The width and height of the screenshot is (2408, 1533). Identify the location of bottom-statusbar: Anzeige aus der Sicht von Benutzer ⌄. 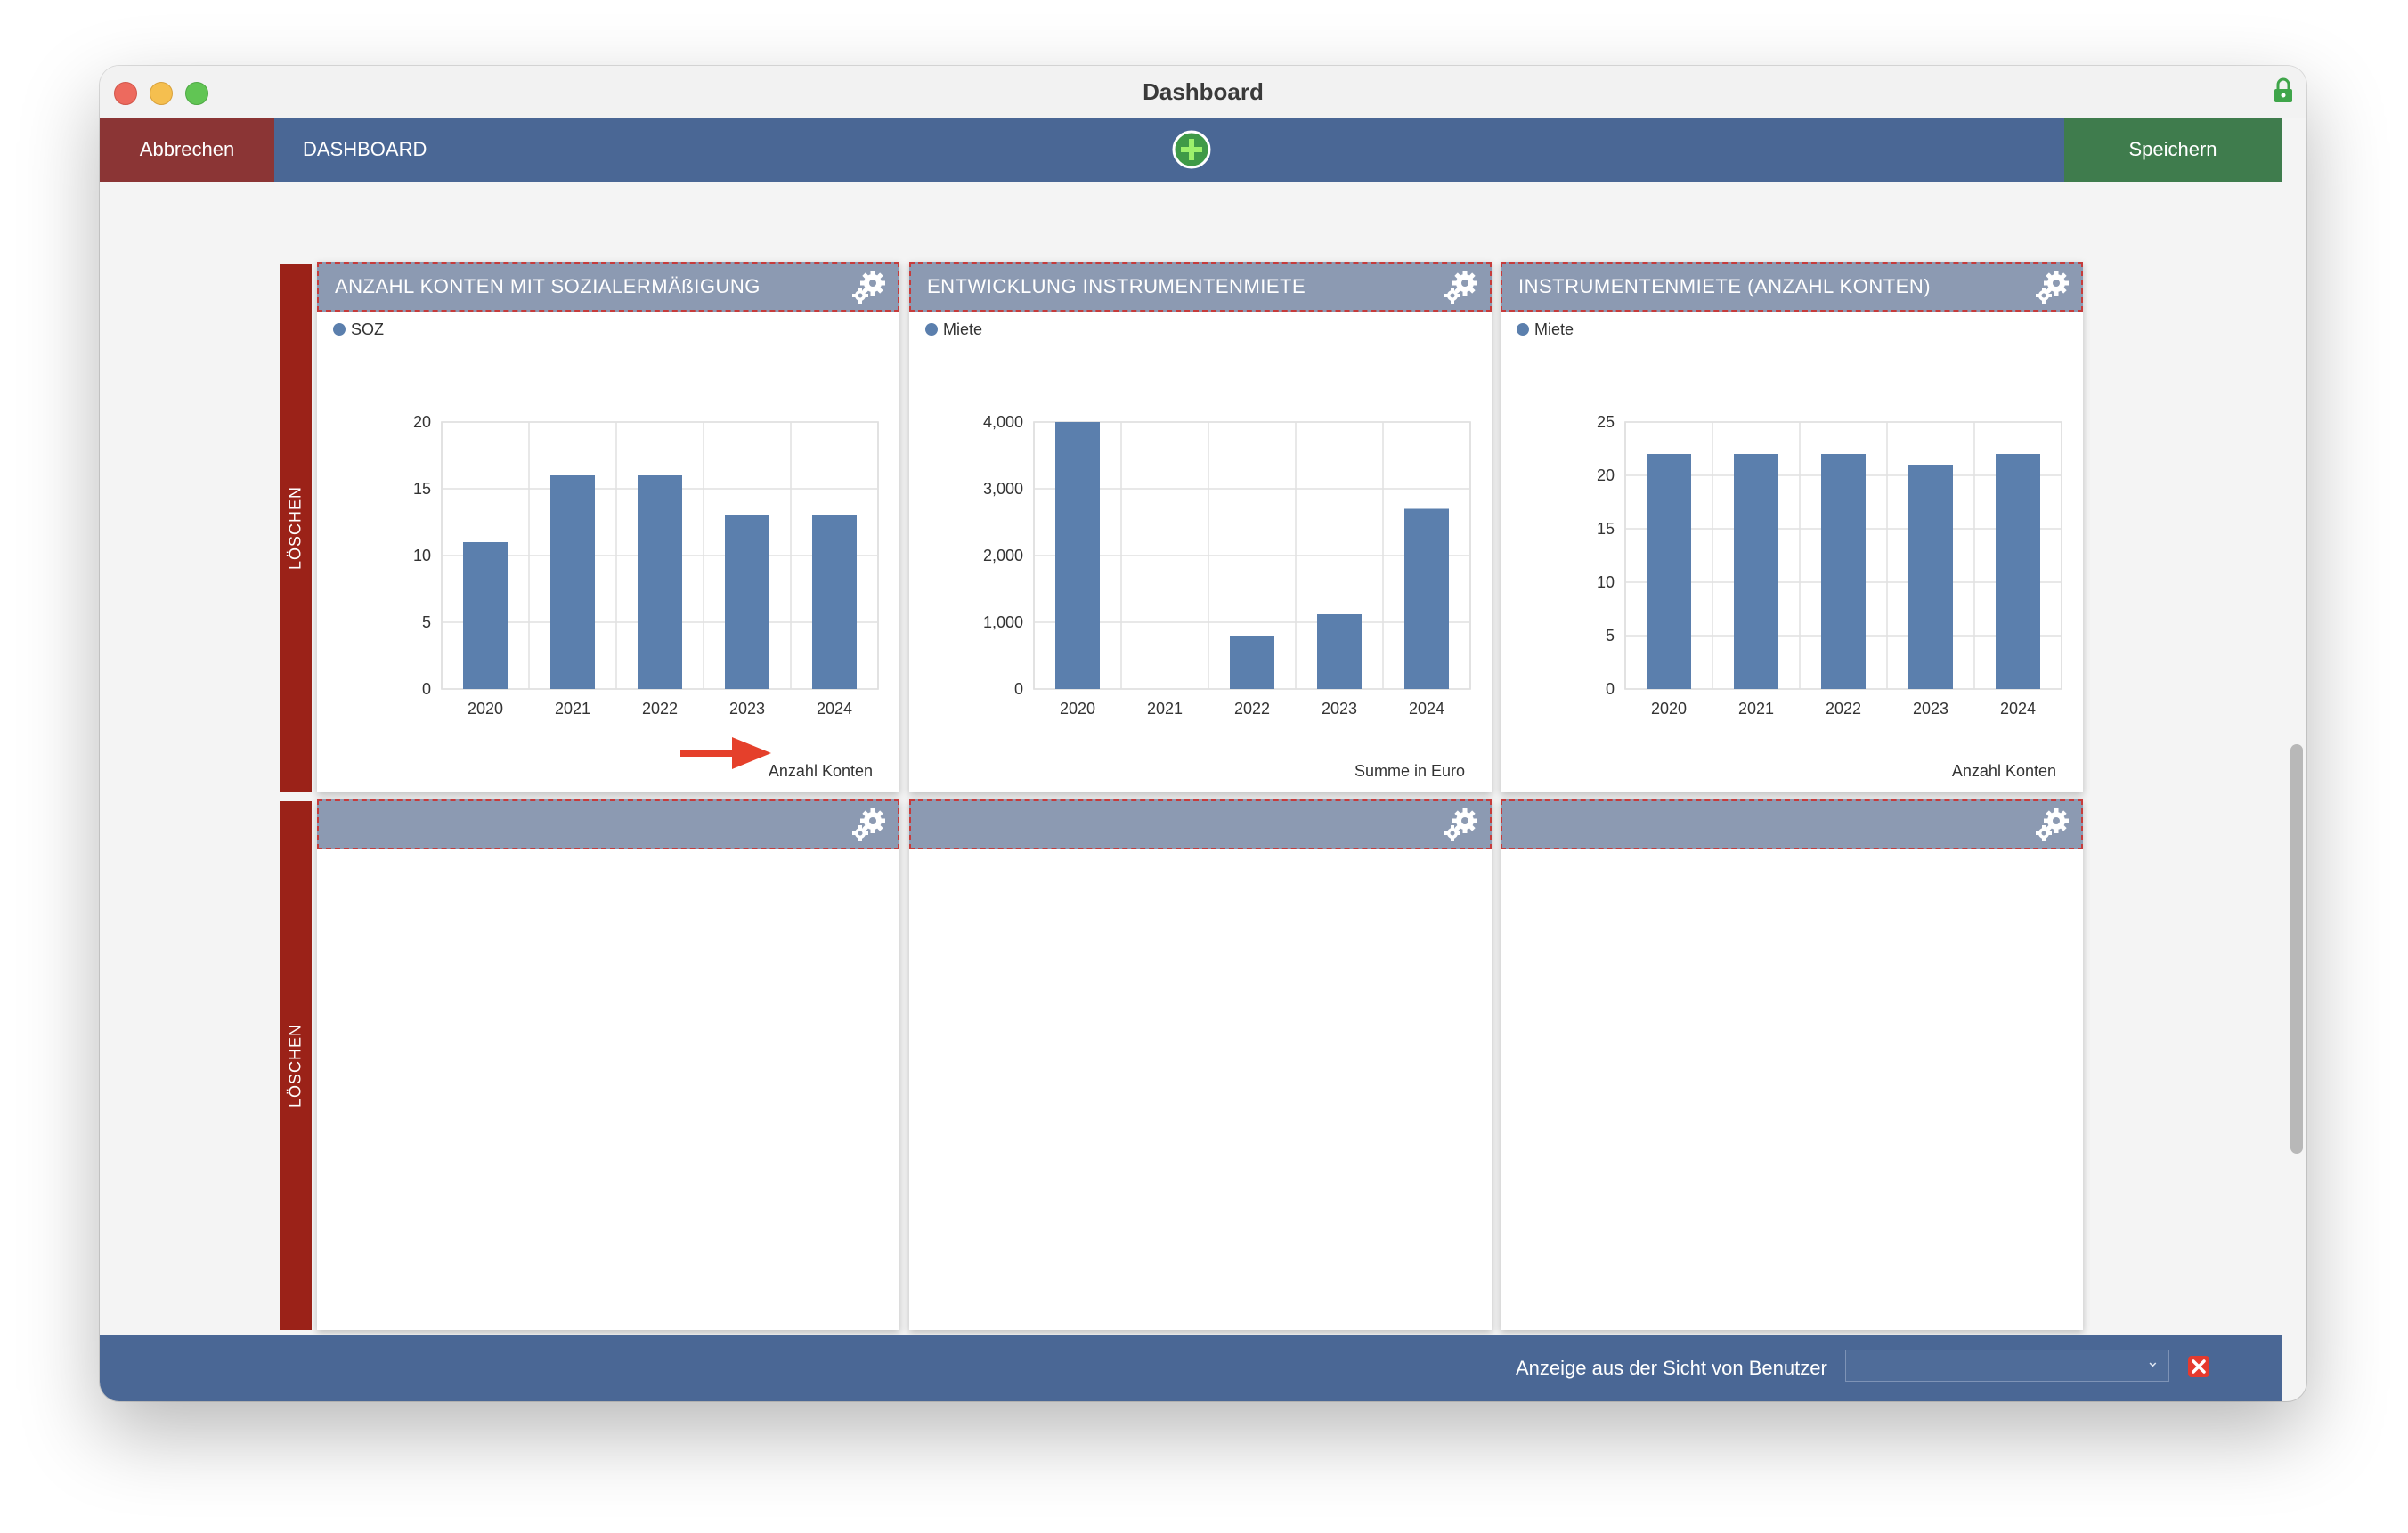
(1191, 1368).